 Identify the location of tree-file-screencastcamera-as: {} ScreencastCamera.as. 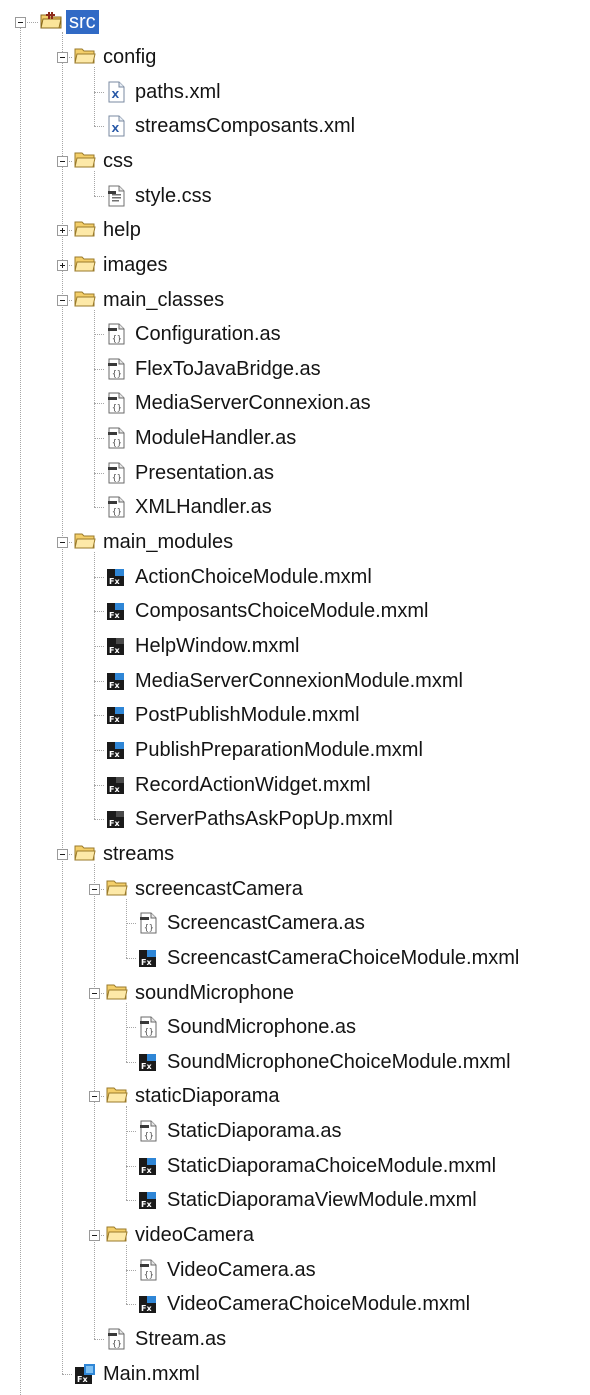
(295, 923).